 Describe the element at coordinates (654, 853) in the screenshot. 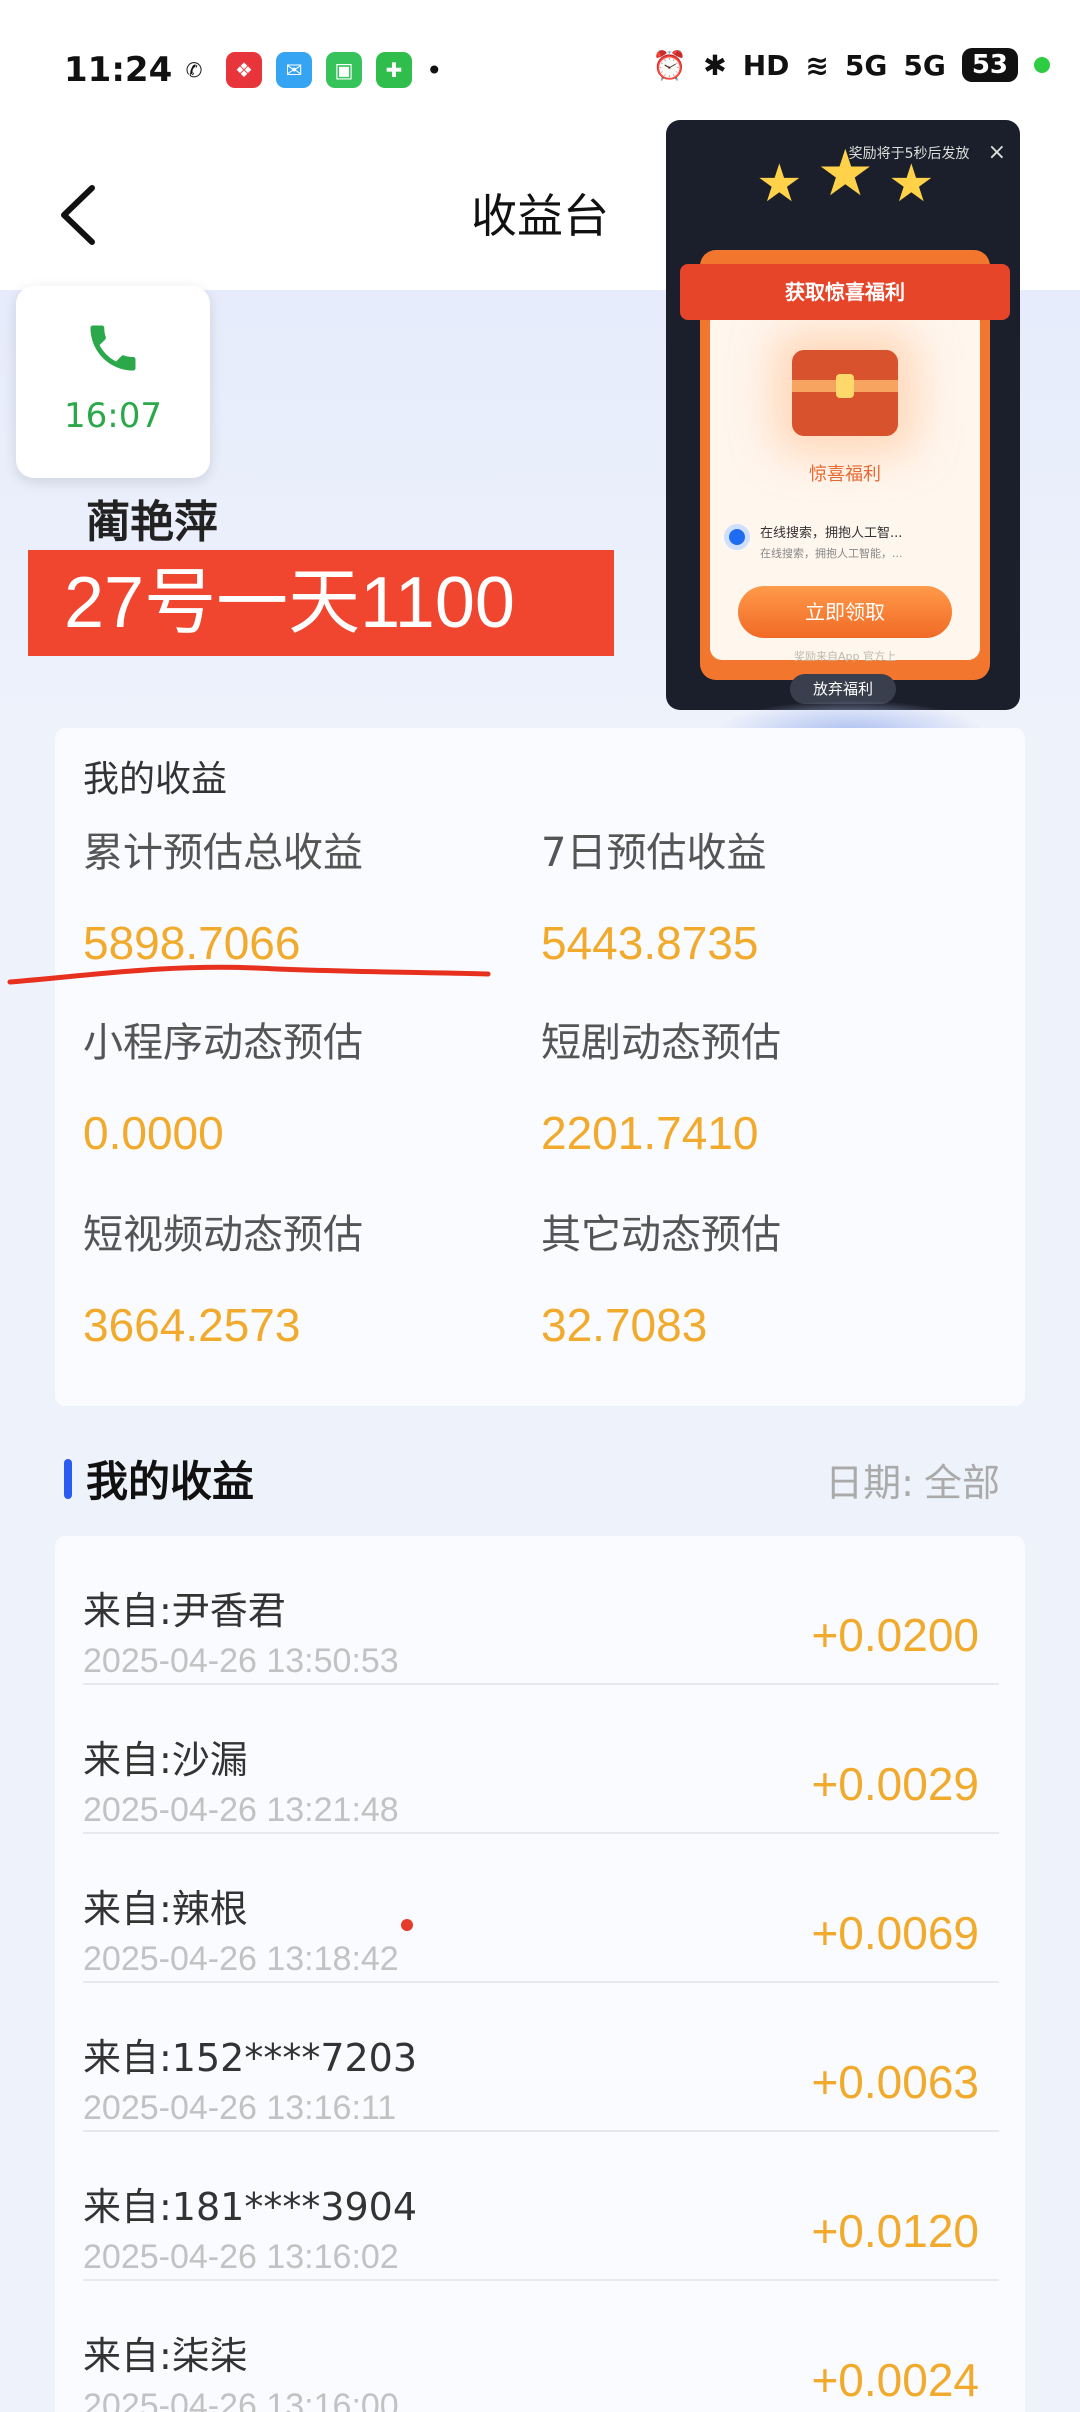

I see `stat-label: 7日预估收益` at that location.